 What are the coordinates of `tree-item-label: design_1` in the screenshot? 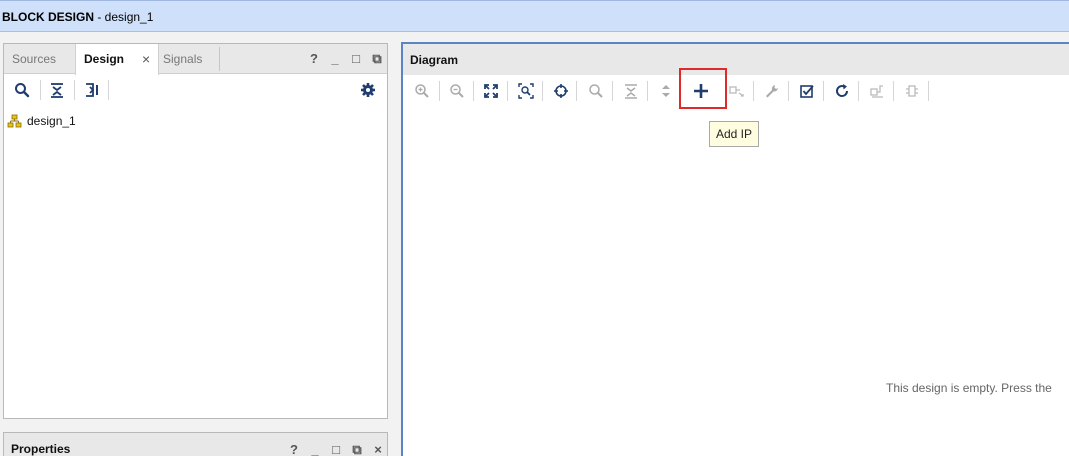 It's located at (51, 121).